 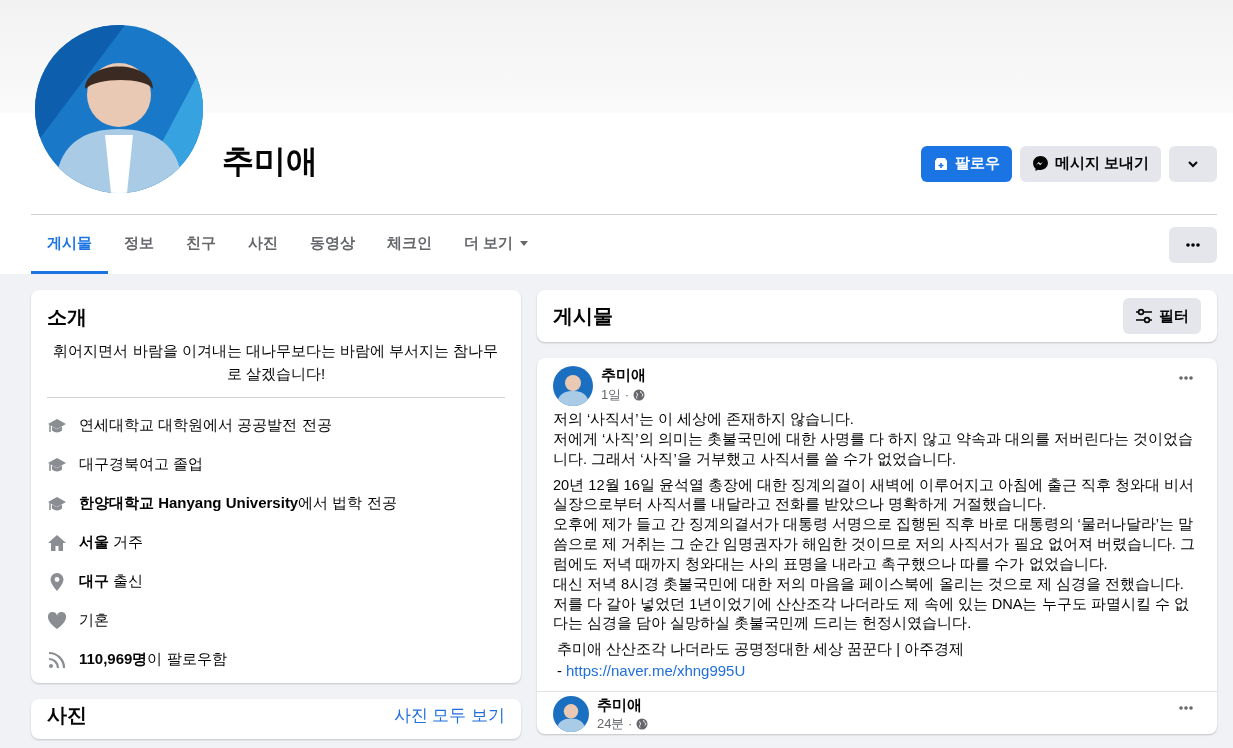 What do you see at coordinates (1090, 163) in the screenshot?
I see `message-button: 메시지 보내기` at bounding box center [1090, 163].